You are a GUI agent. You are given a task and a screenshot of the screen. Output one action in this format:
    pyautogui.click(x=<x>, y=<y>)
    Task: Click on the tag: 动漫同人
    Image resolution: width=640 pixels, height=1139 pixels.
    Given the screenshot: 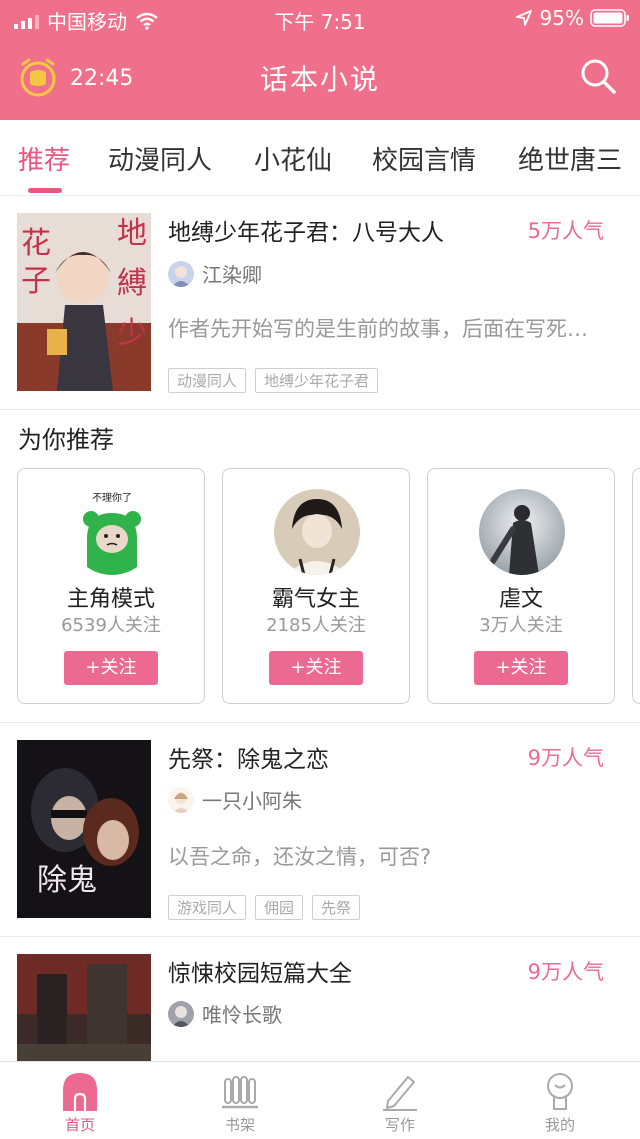 What is the action you would take?
    pyautogui.click(x=207, y=380)
    